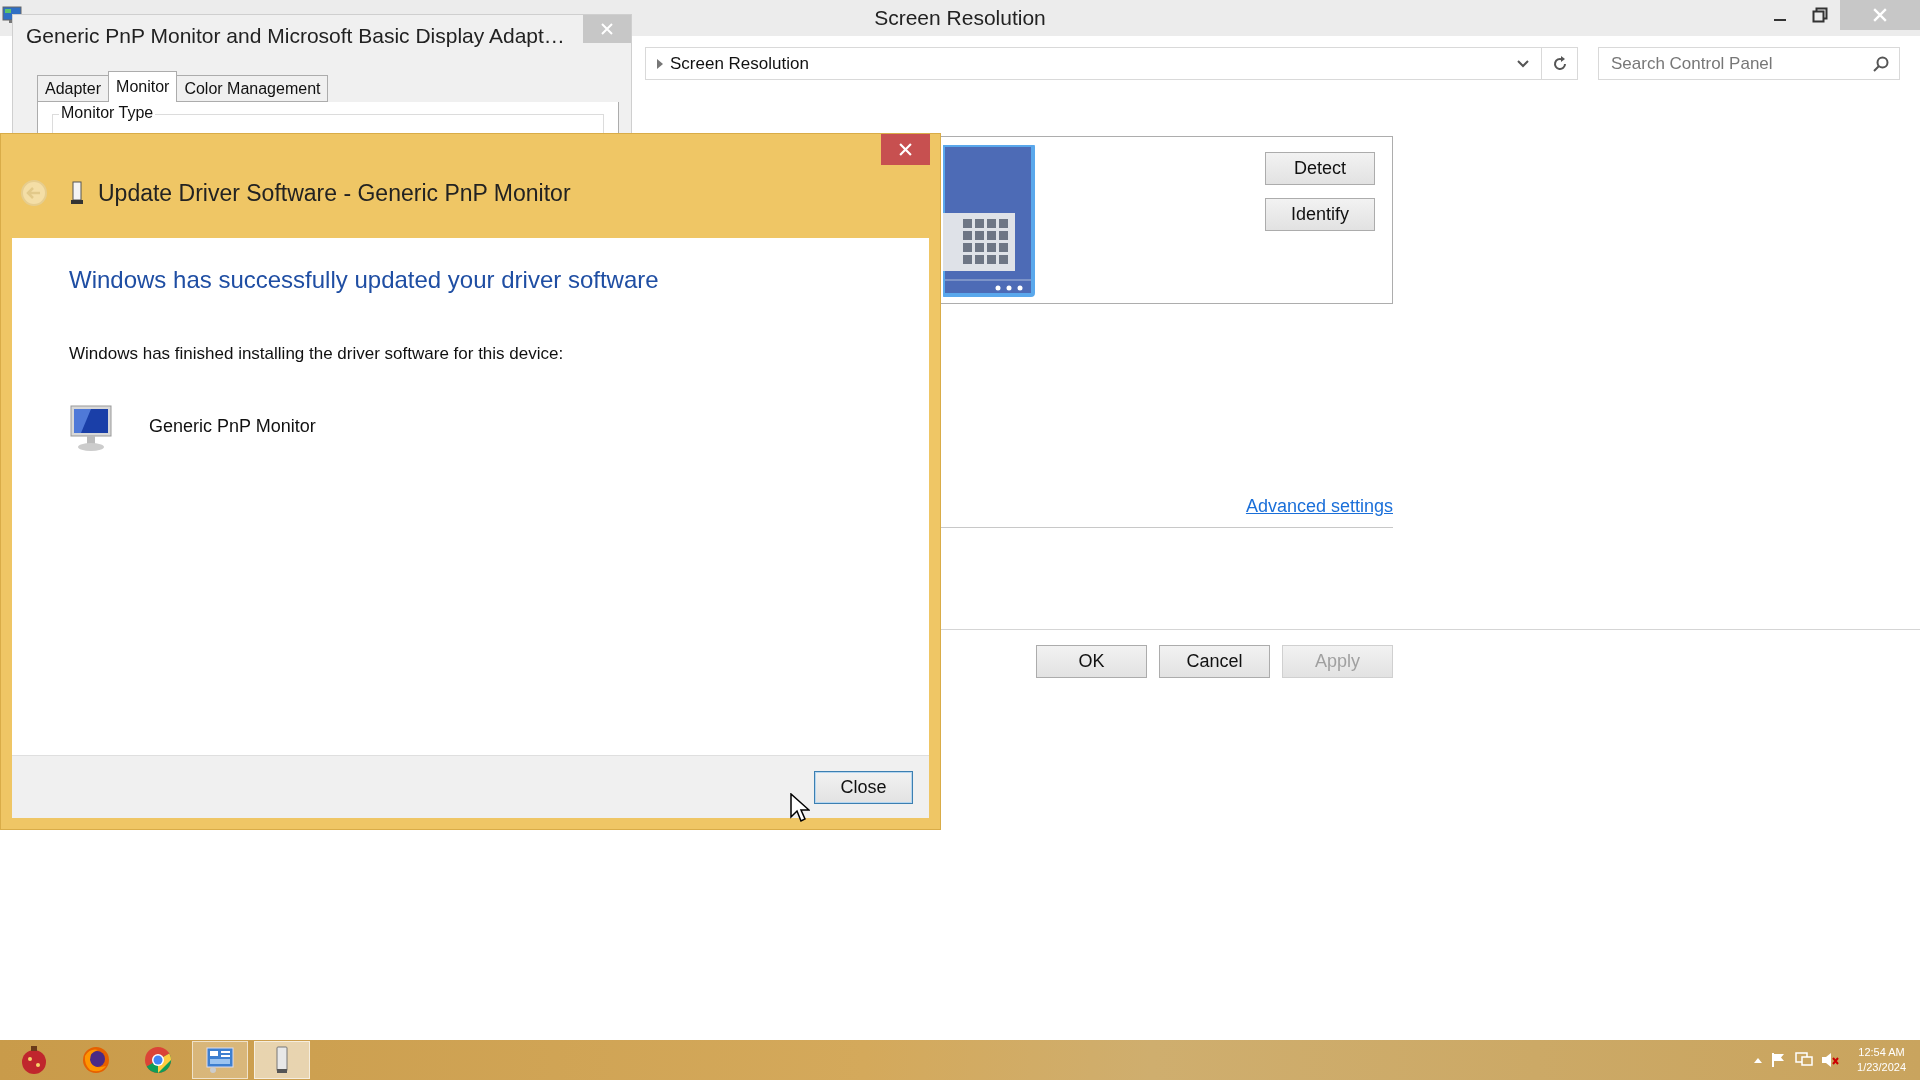 The height and width of the screenshot is (1080, 1920). Describe the element at coordinates (1523, 63) in the screenshot. I see `chevron-down-icon` at that location.